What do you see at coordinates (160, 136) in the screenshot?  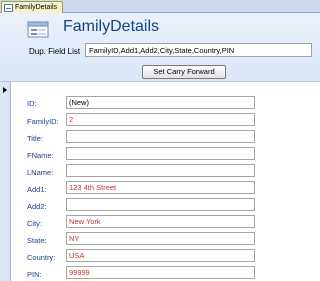 I see `title-field` at bounding box center [160, 136].